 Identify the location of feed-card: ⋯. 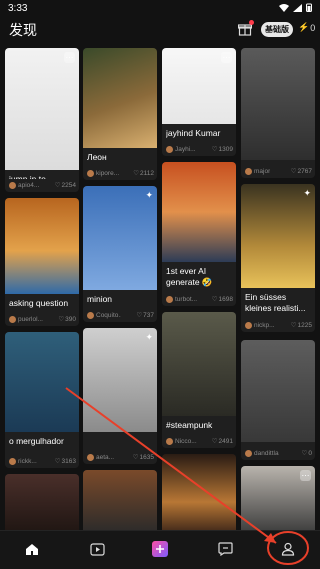
(278, 500).